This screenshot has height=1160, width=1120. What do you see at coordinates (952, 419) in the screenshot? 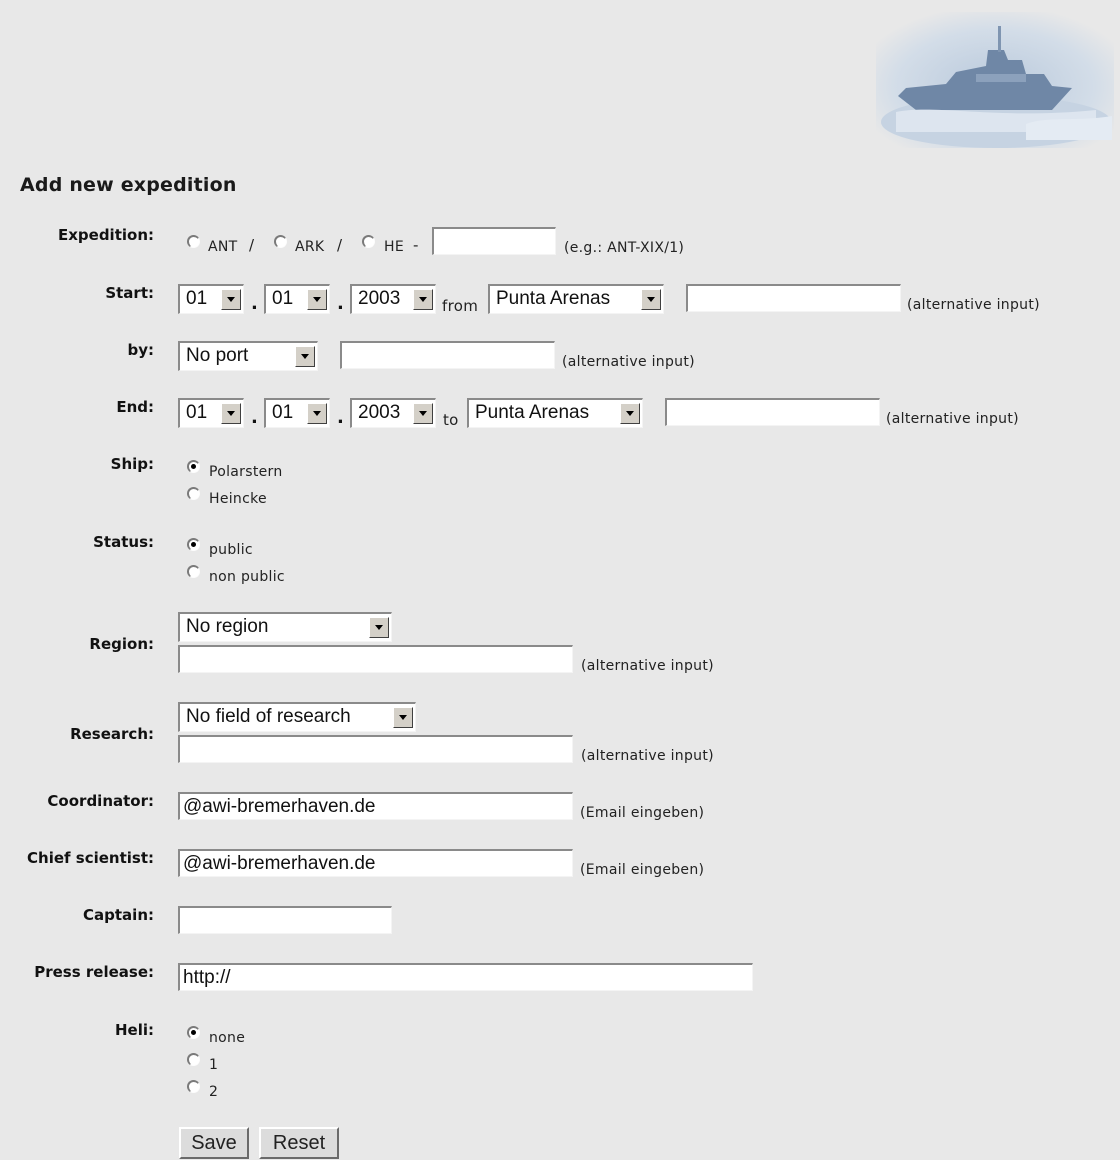
I see `end-alternative-hint: (alternative input)` at bounding box center [952, 419].